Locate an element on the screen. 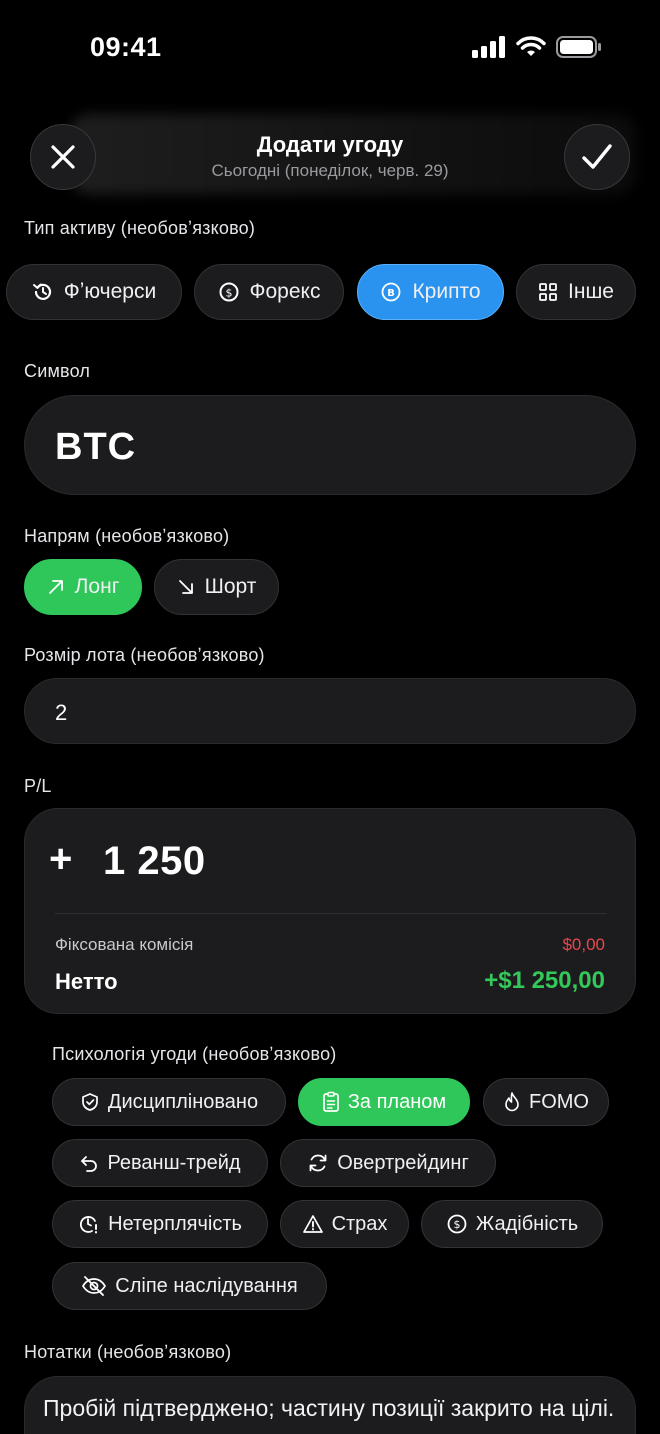  psychology-tag-overtrading: Овертрейдинг is located at coordinates (388, 1163).